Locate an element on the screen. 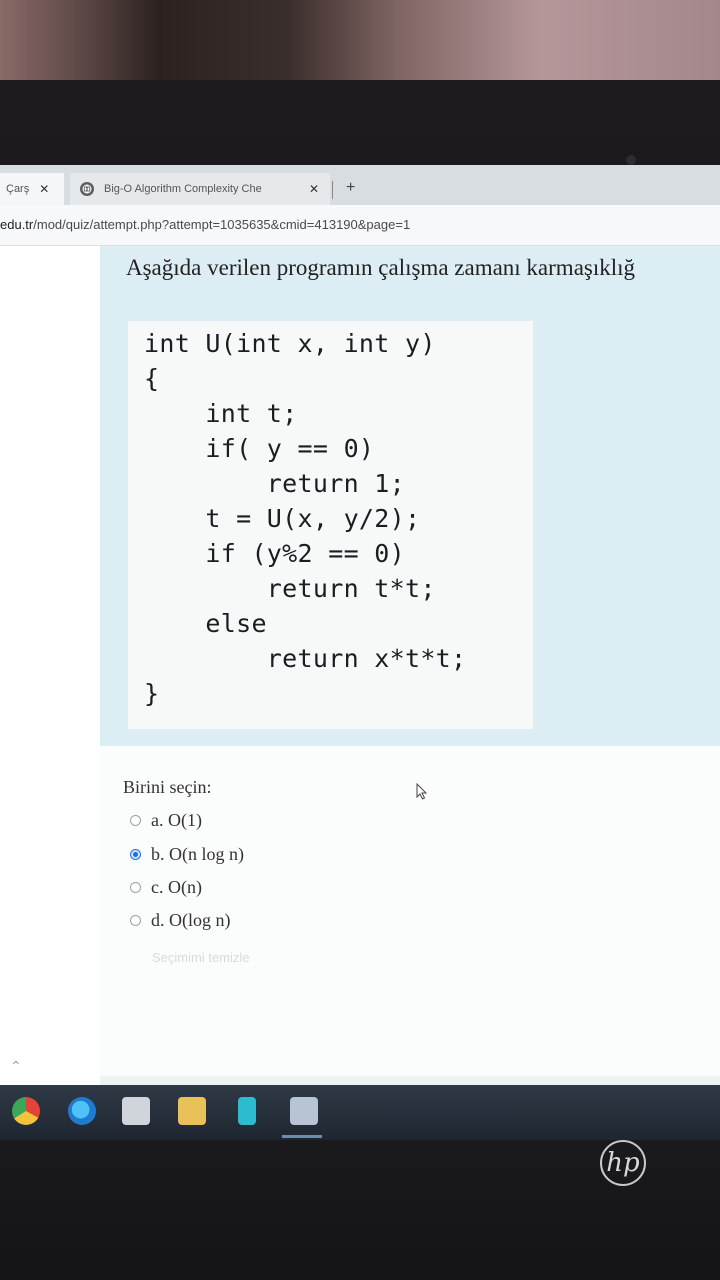  code-line: return 1; is located at coordinates (274, 483).